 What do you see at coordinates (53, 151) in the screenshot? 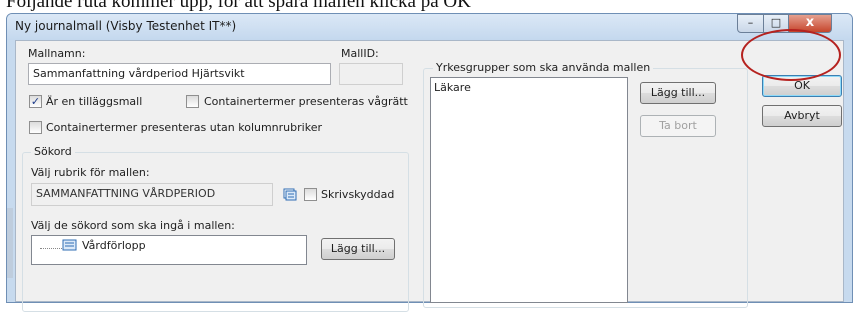
I see `sokord-group-title: Sökord` at bounding box center [53, 151].